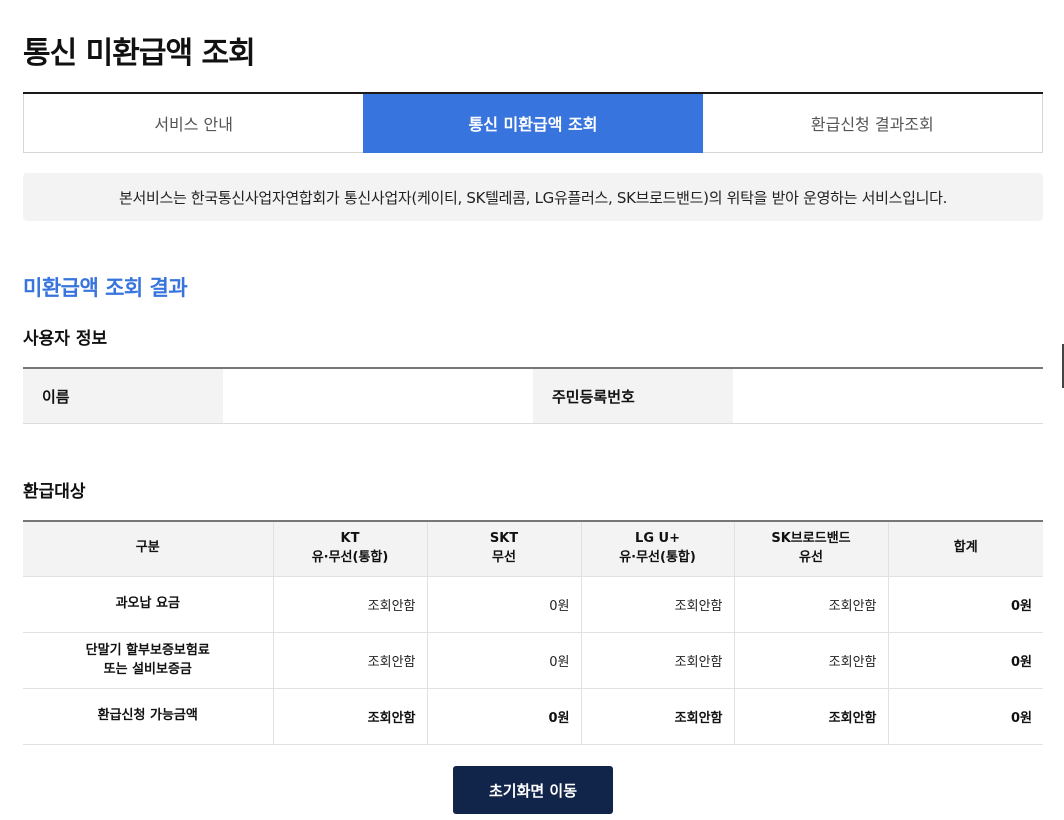 This screenshot has width=1064, height=820. What do you see at coordinates (378, 396) in the screenshot?
I see `name-value` at bounding box center [378, 396].